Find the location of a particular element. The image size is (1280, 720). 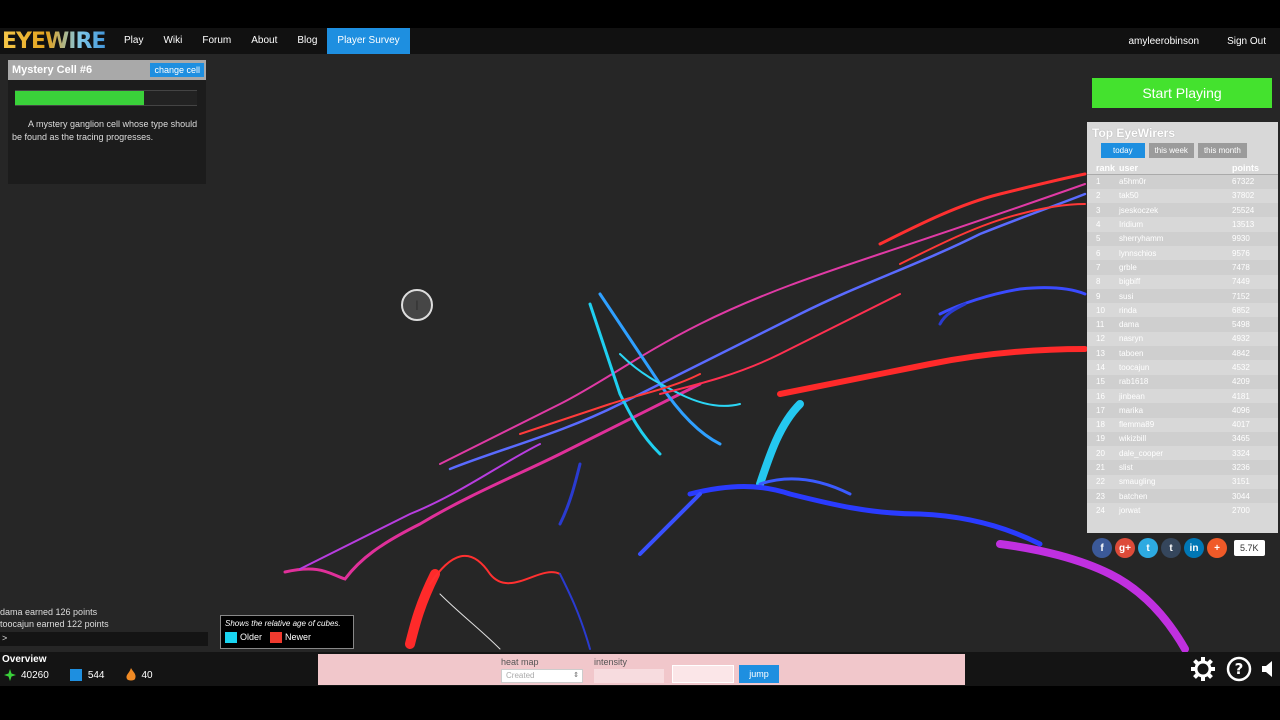

intensity-label: intensity is located at coordinates (611, 662).